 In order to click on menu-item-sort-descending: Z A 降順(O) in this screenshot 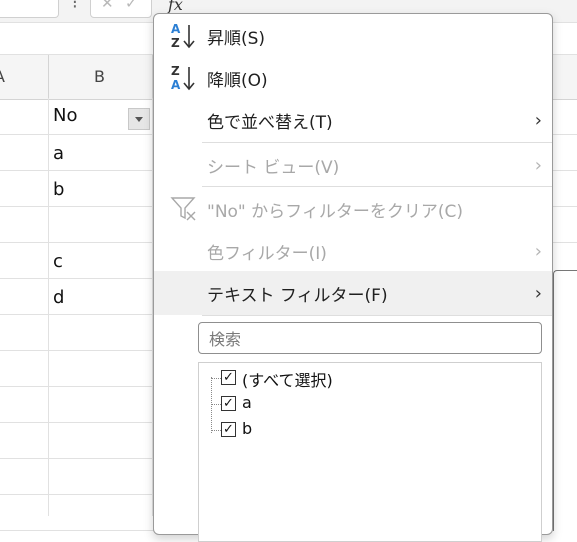, I will do `click(353, 78)`.